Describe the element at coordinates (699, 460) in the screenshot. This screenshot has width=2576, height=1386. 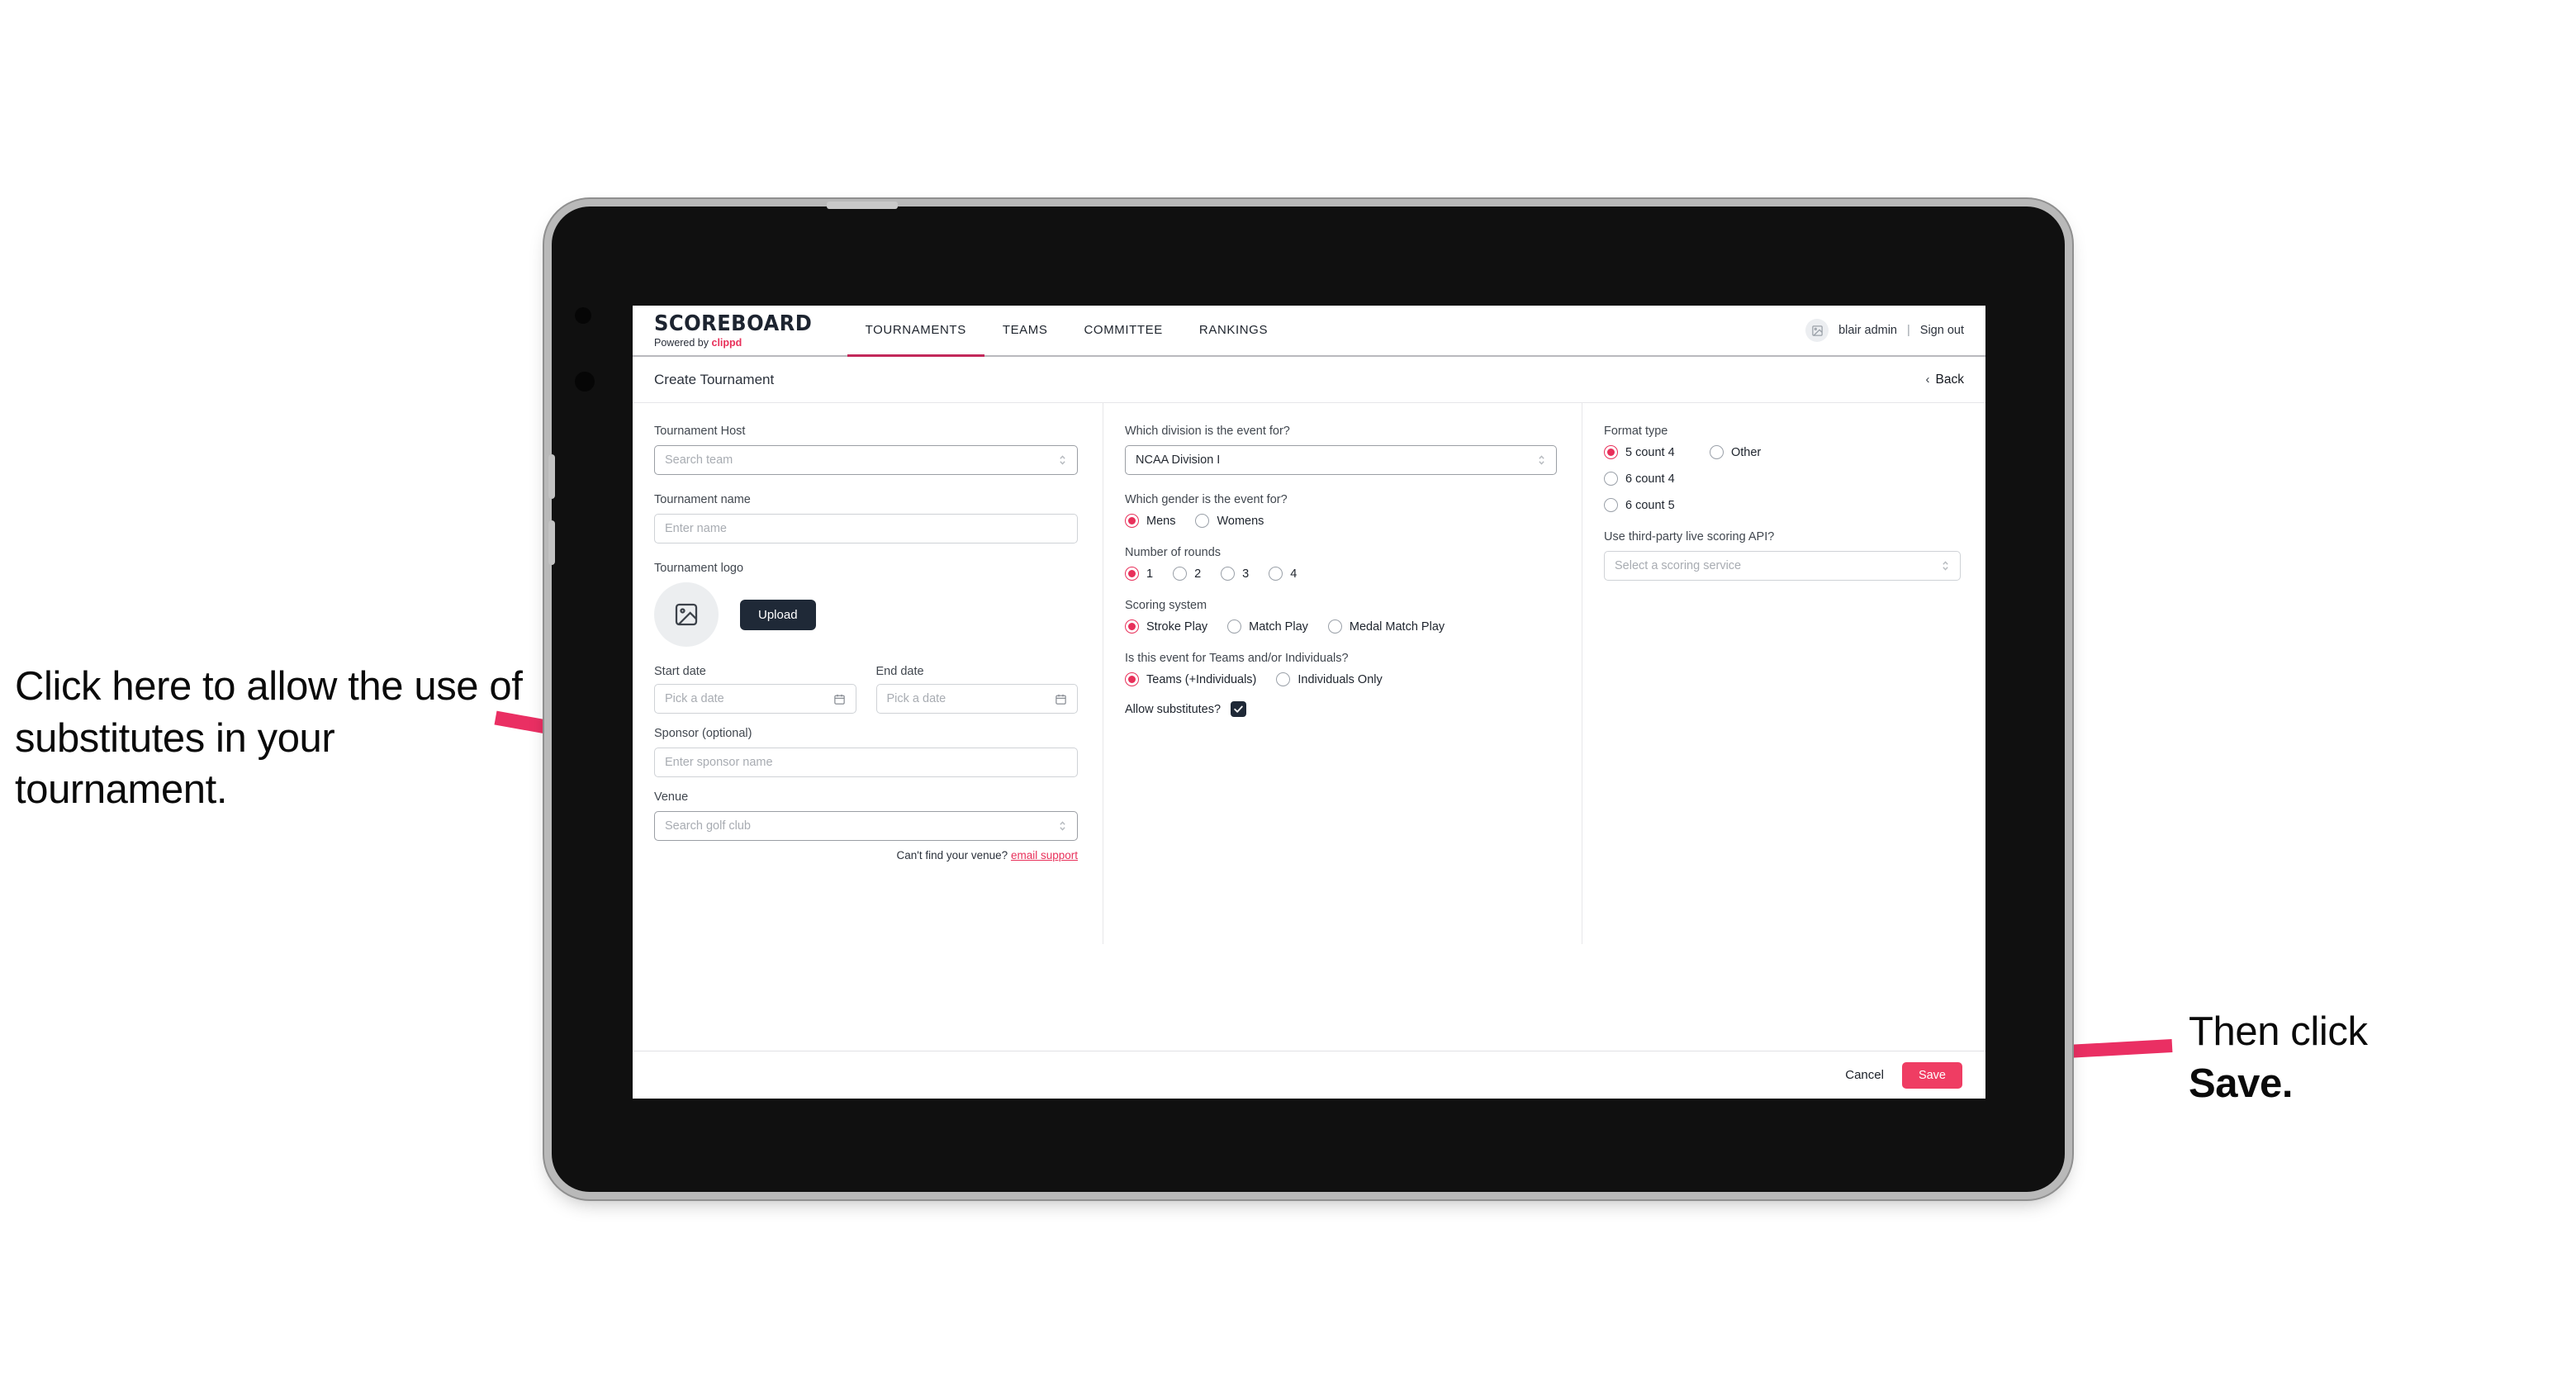
I see `tournament-host-placeholder: Search team` at that location.